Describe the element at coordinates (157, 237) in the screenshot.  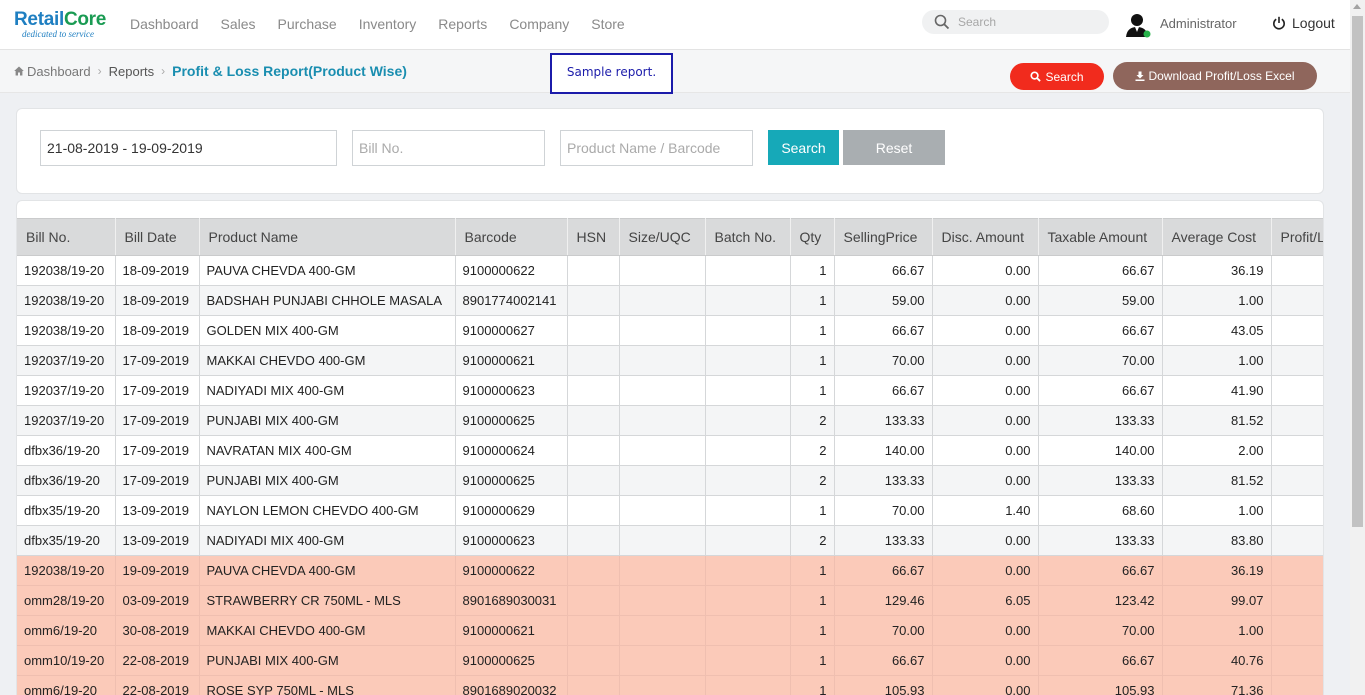
I see `column-header-bill-date: Bill Date` at that location.